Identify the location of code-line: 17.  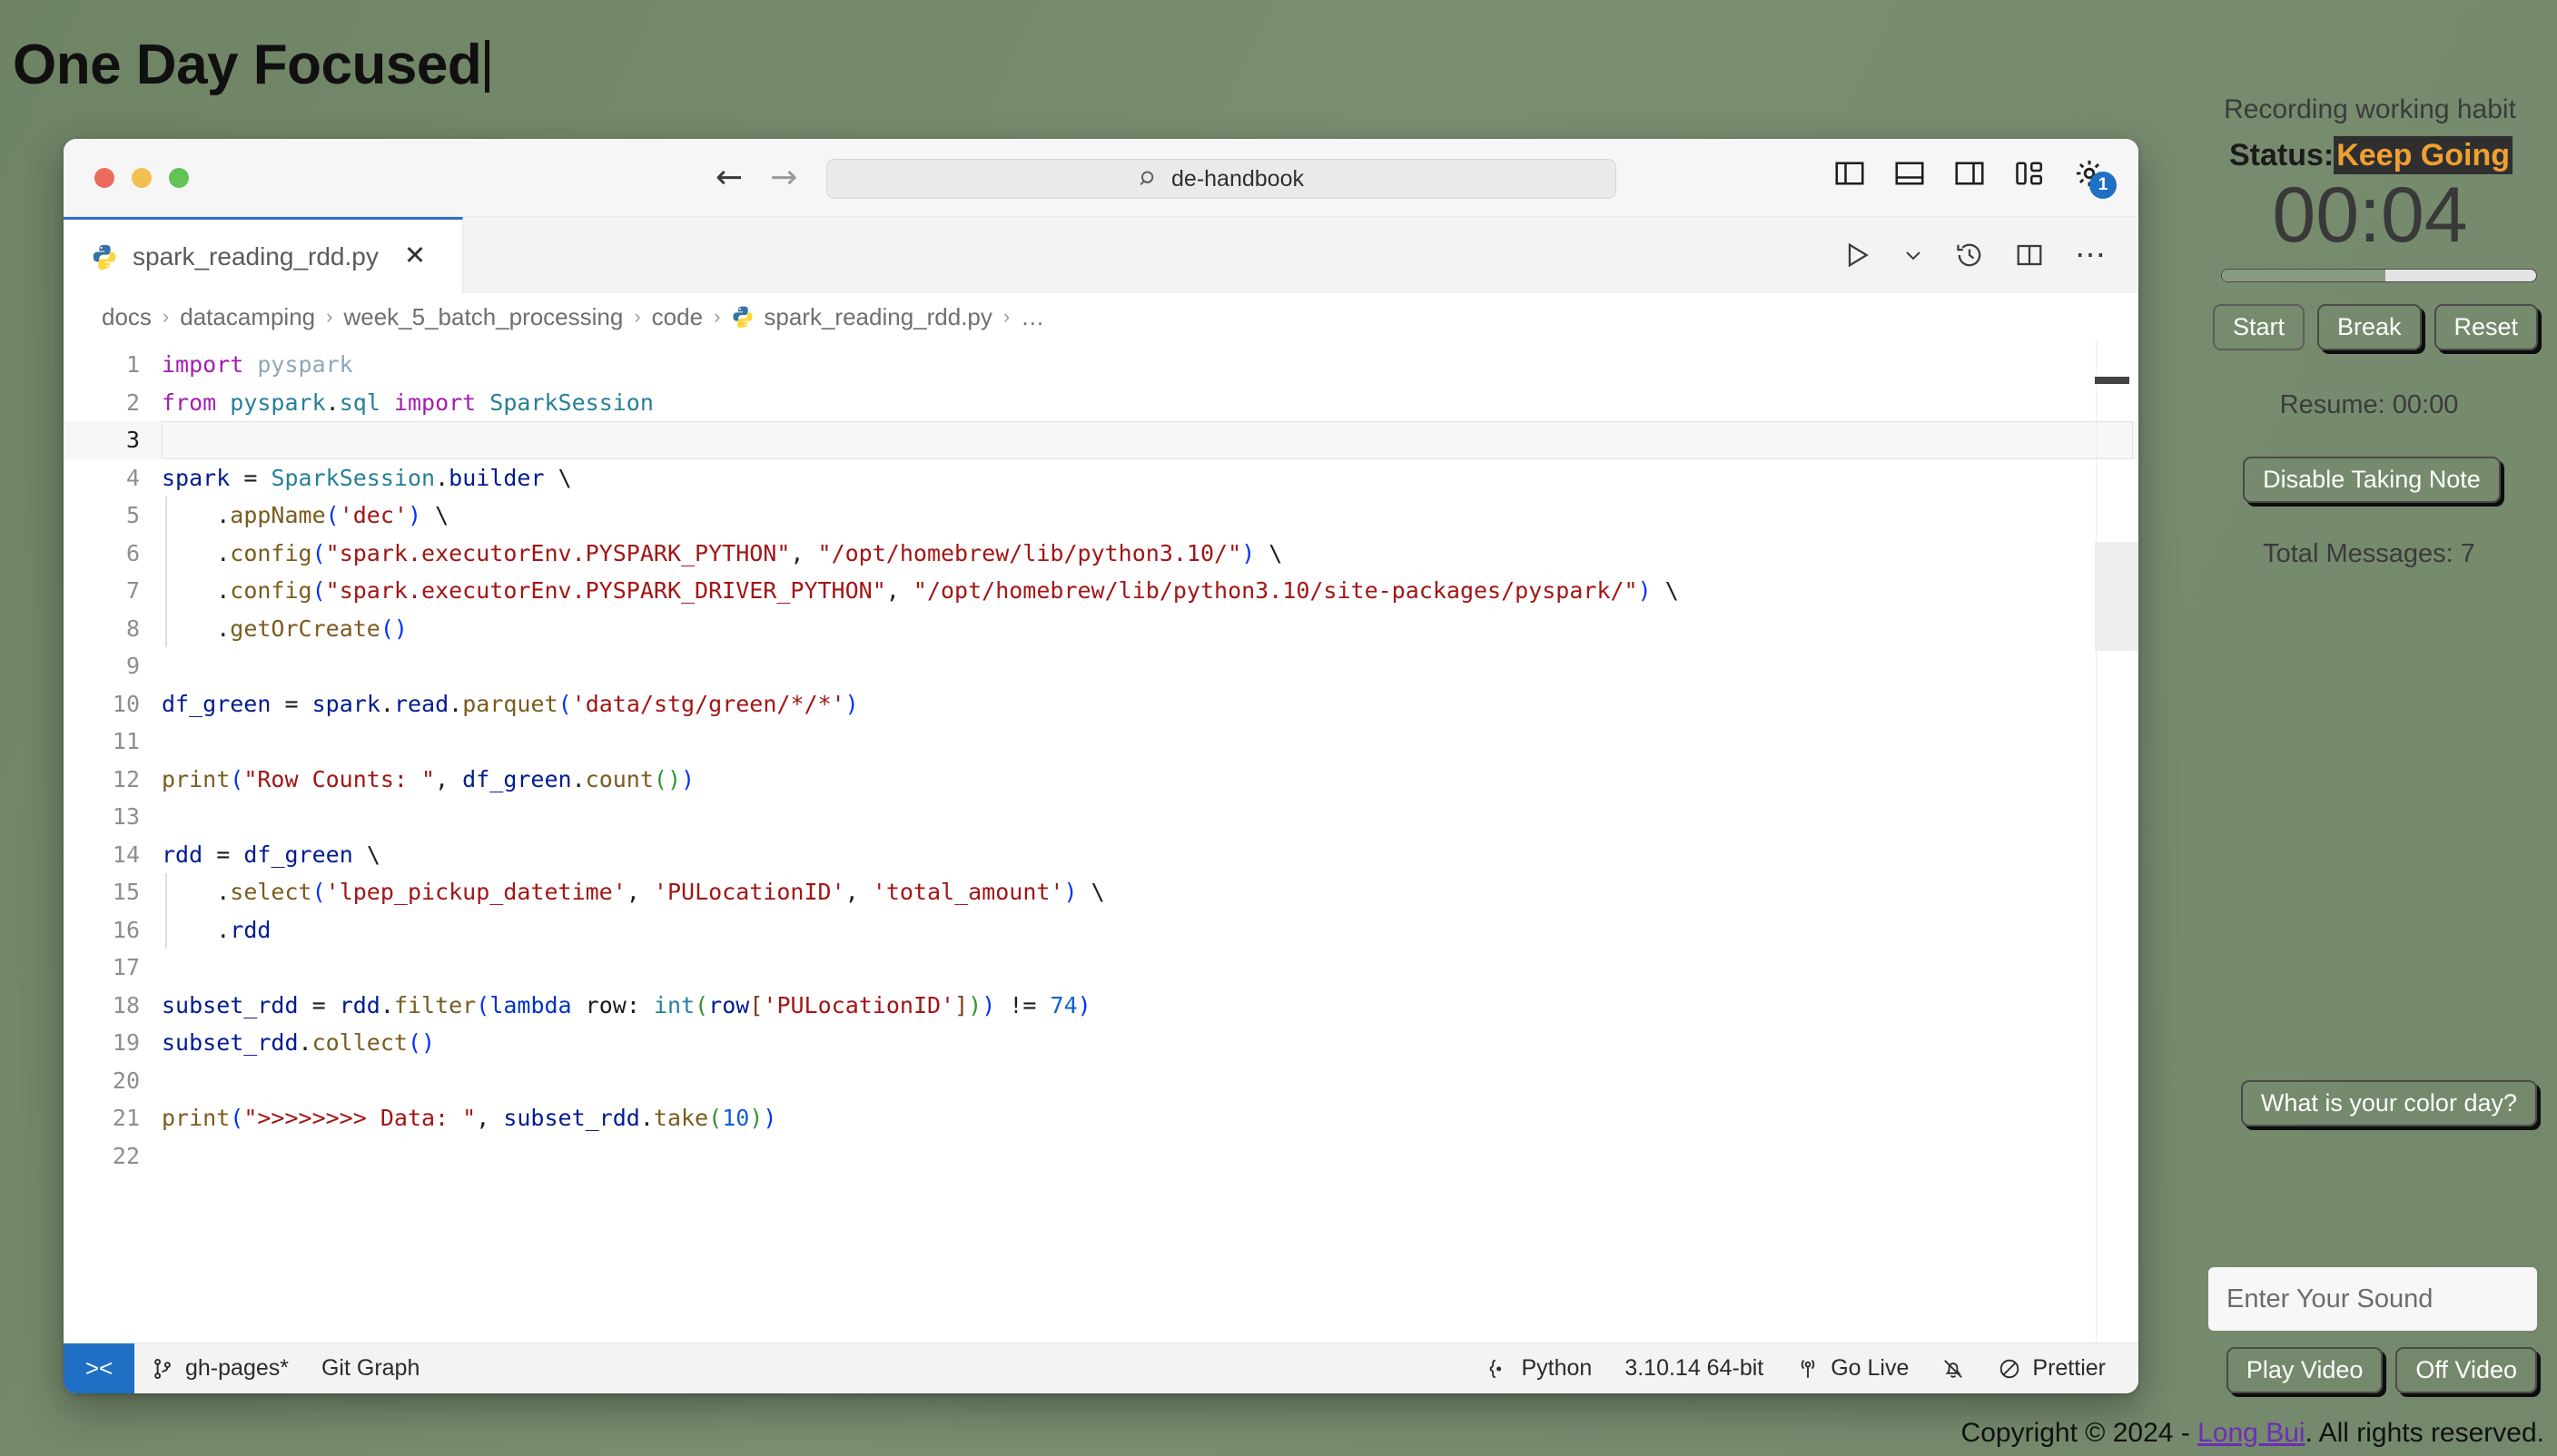
(1101, 968).